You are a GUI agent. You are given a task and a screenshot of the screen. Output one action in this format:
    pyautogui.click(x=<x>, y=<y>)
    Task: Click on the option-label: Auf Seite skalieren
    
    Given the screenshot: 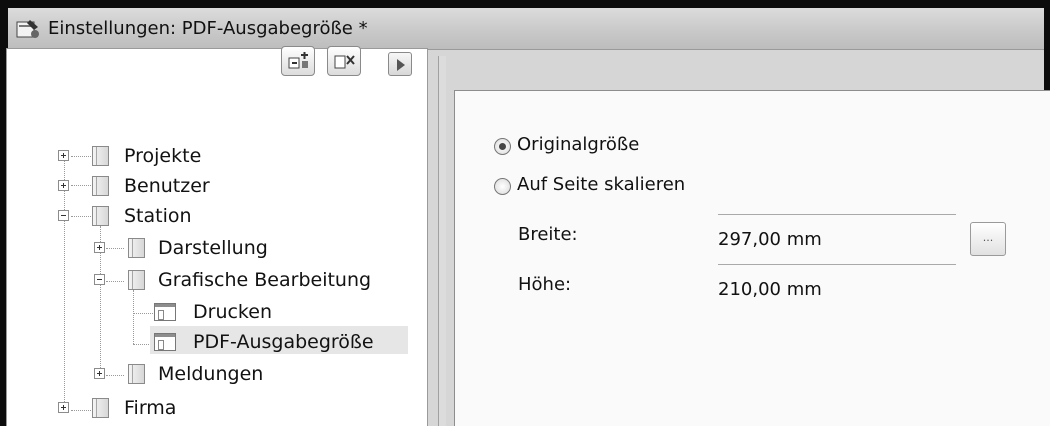 What is the action you would take?
    pyautogui.click(x=601, y=184)
    